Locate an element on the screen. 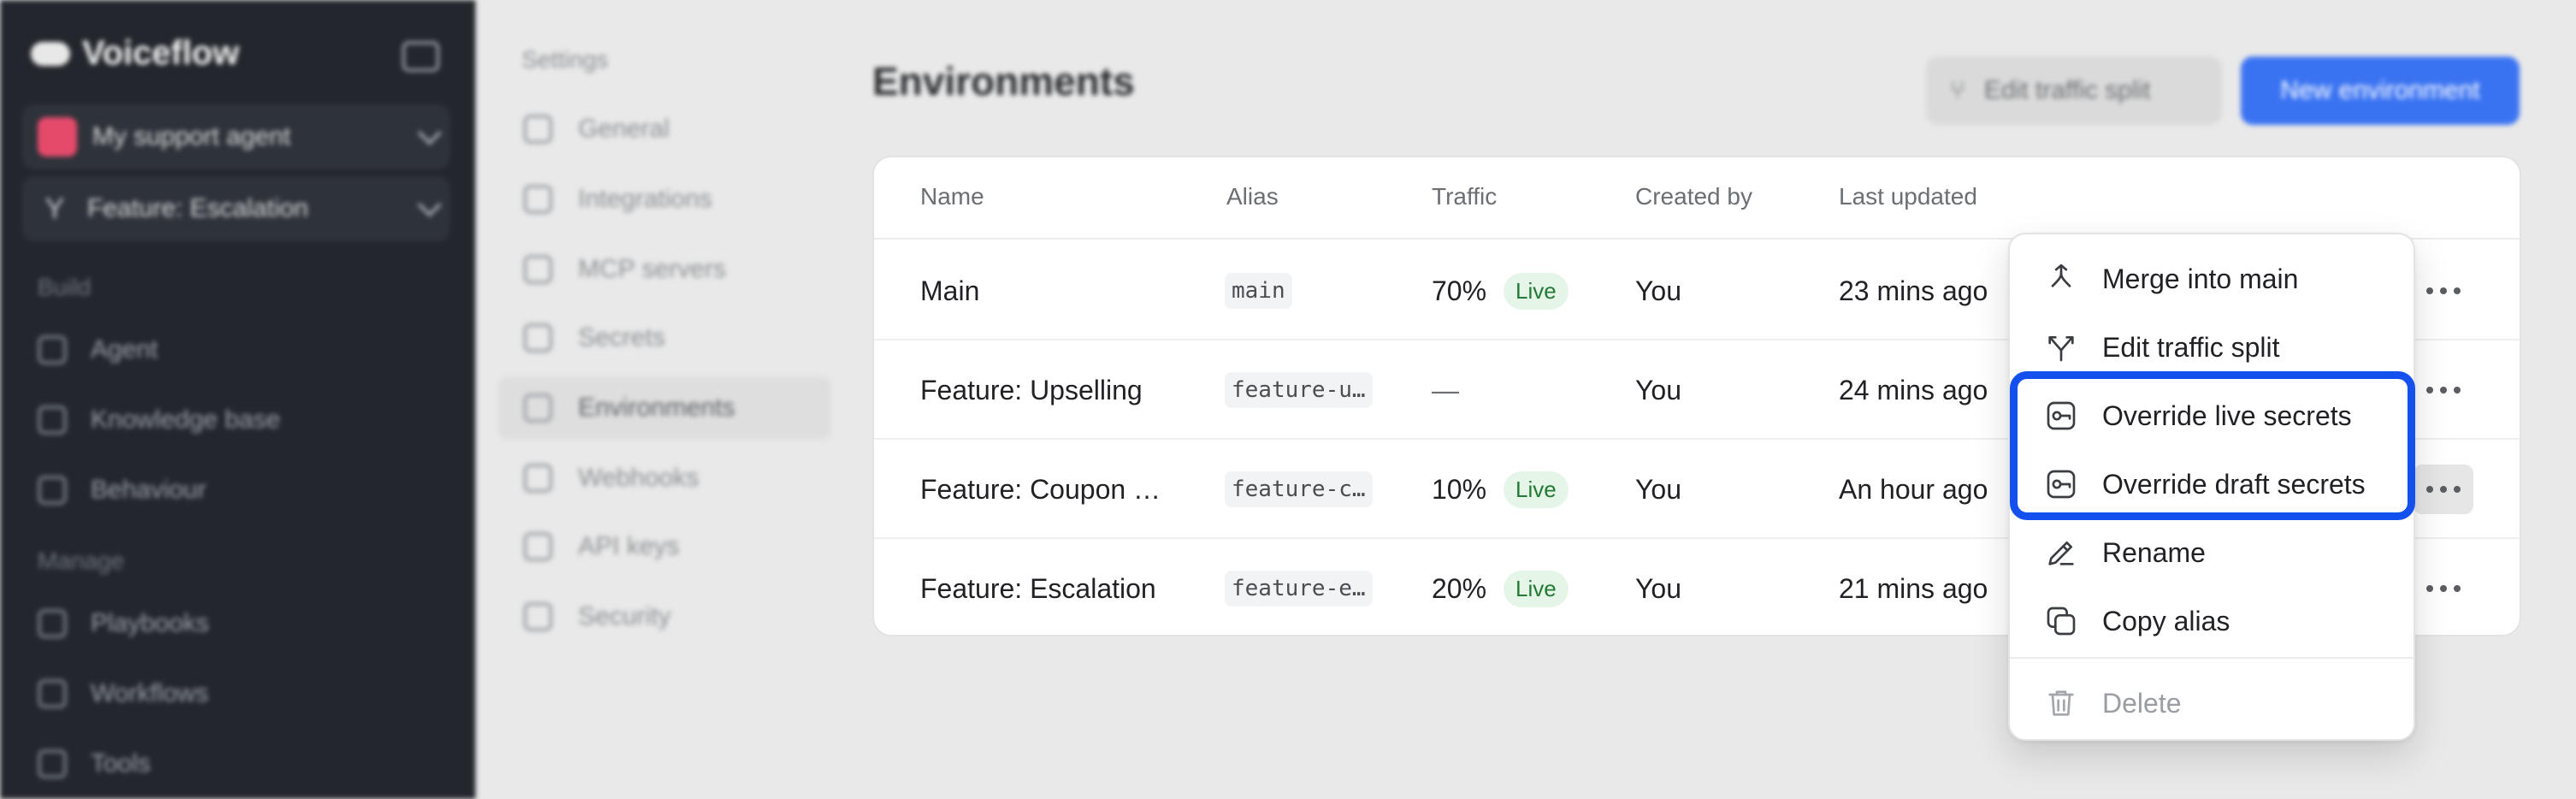 Image resolution: width=2576 pixels, height=799 pixels. workflow-icon is located at coordinates (52, 693).